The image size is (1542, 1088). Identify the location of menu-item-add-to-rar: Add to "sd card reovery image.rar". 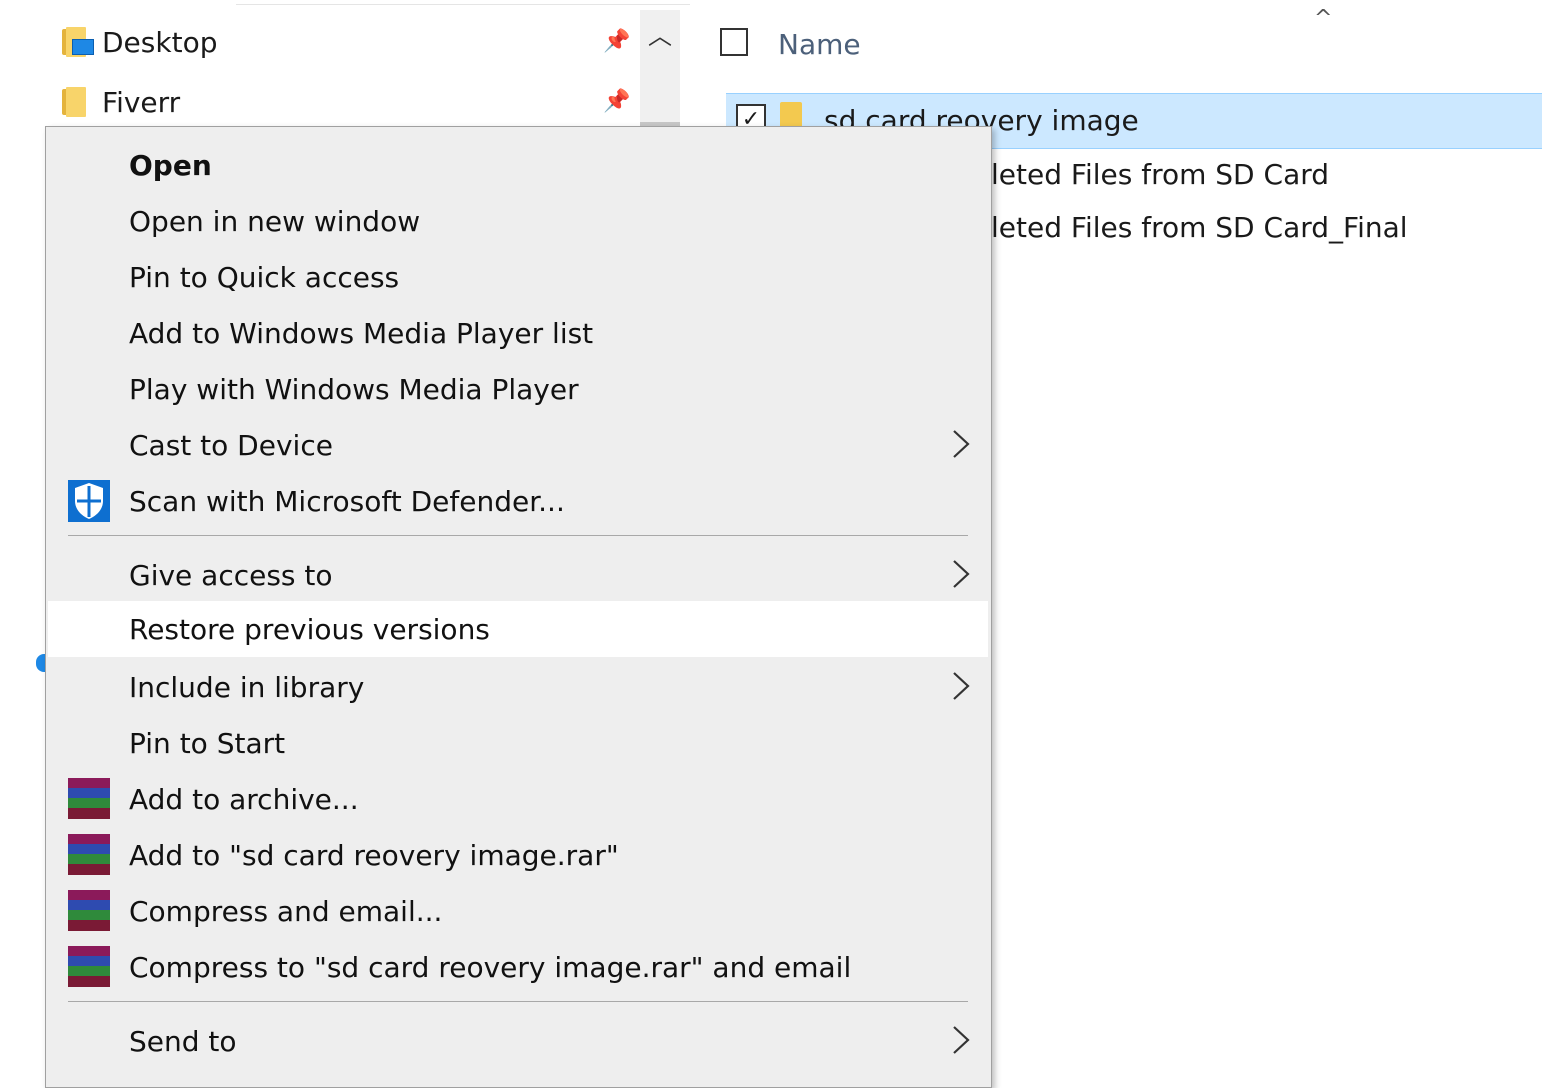
(518, 855).